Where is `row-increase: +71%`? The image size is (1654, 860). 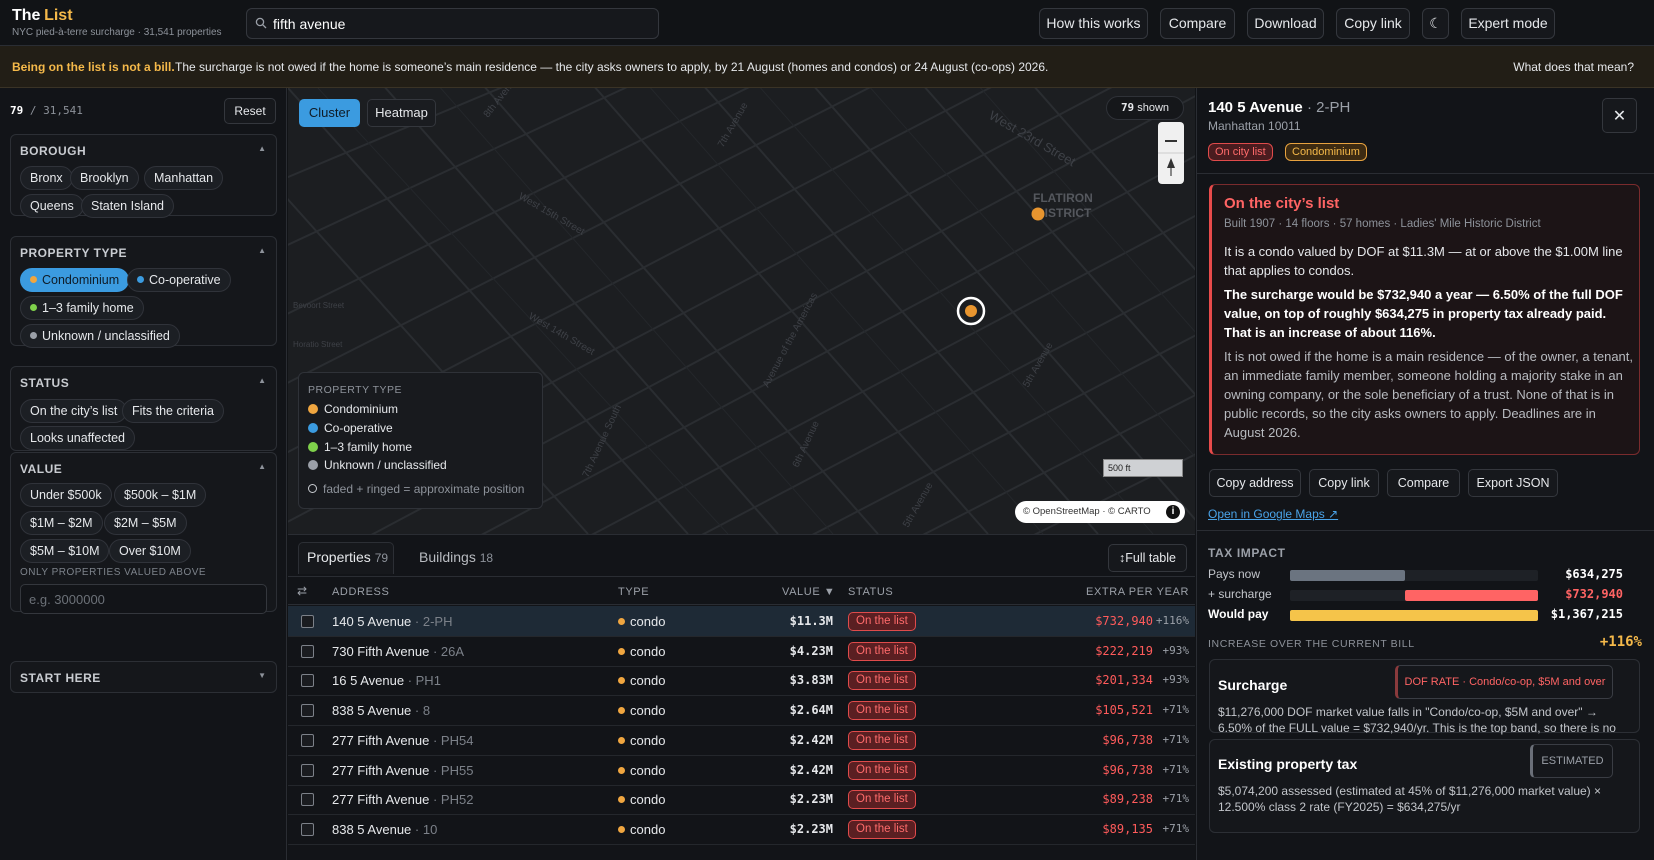
row-increase: +71% is located at coordinates (1176, 828).